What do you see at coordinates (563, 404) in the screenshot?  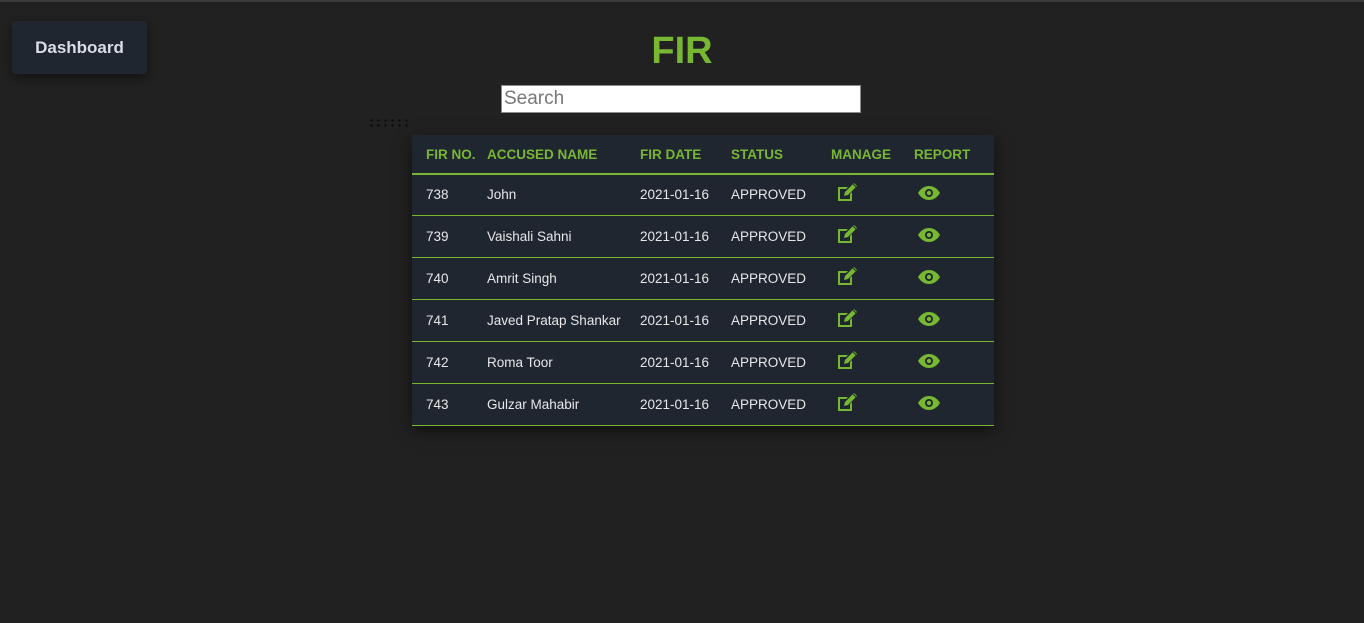 I see `cell-accused-name: Gulzar Mahabir` at bounding box center [563, 404].